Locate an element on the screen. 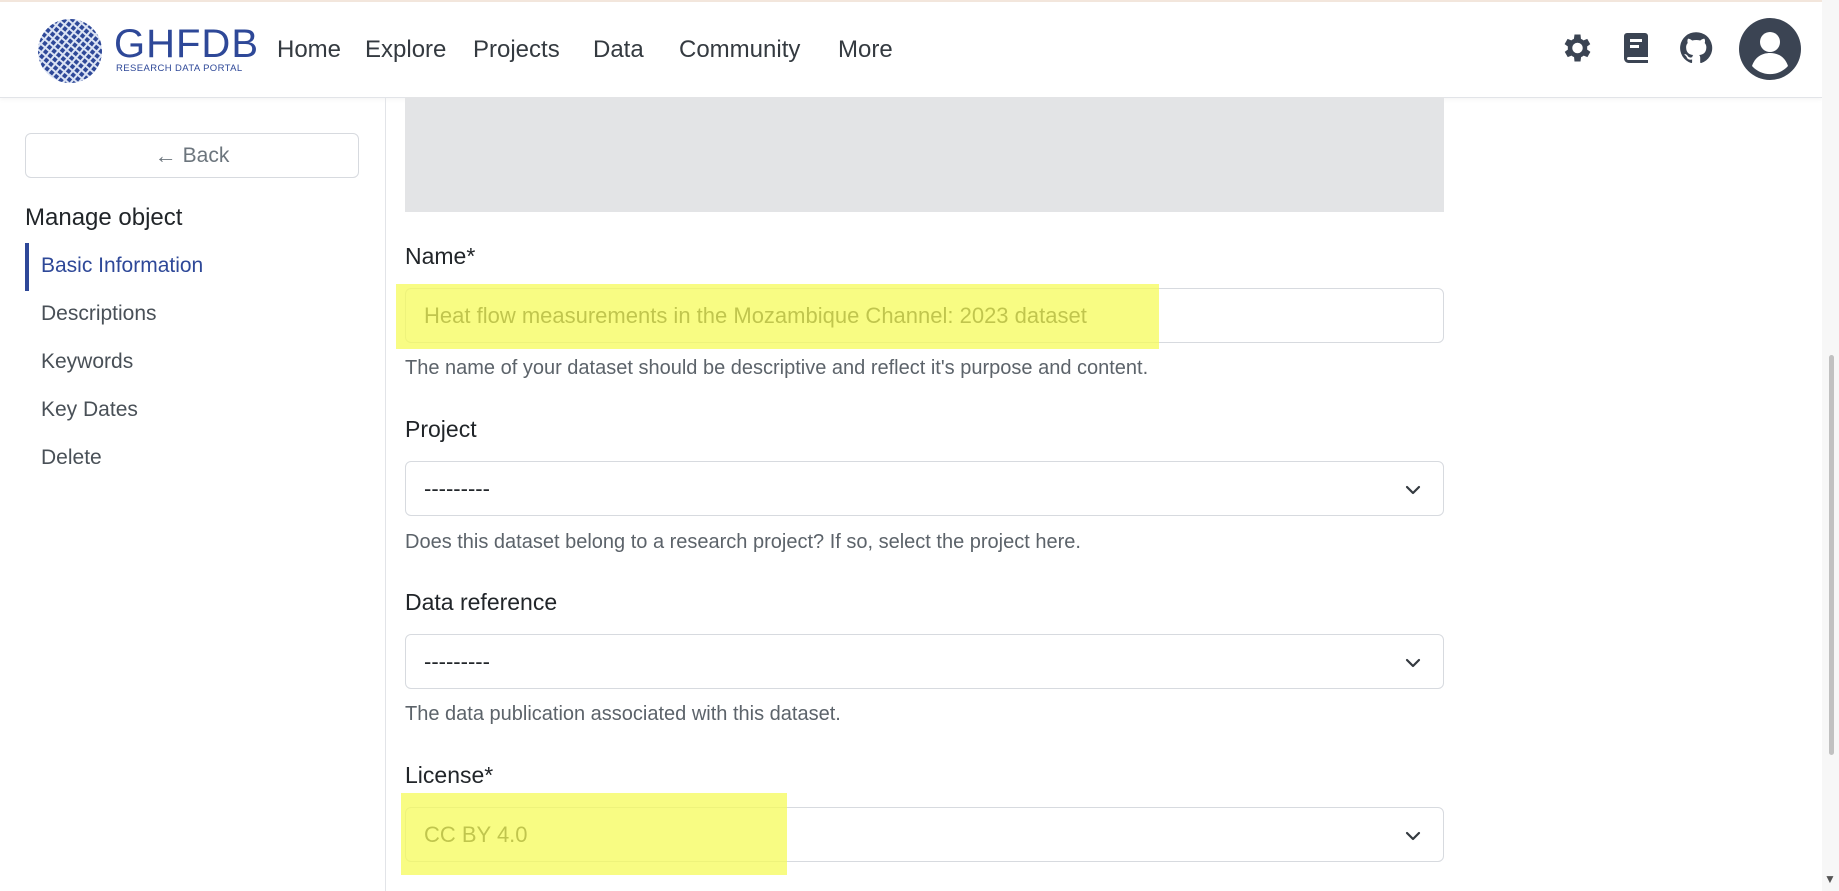 This screenshot has height=891, width=1839. nav-community: Community is located at coordinates (739, 50).